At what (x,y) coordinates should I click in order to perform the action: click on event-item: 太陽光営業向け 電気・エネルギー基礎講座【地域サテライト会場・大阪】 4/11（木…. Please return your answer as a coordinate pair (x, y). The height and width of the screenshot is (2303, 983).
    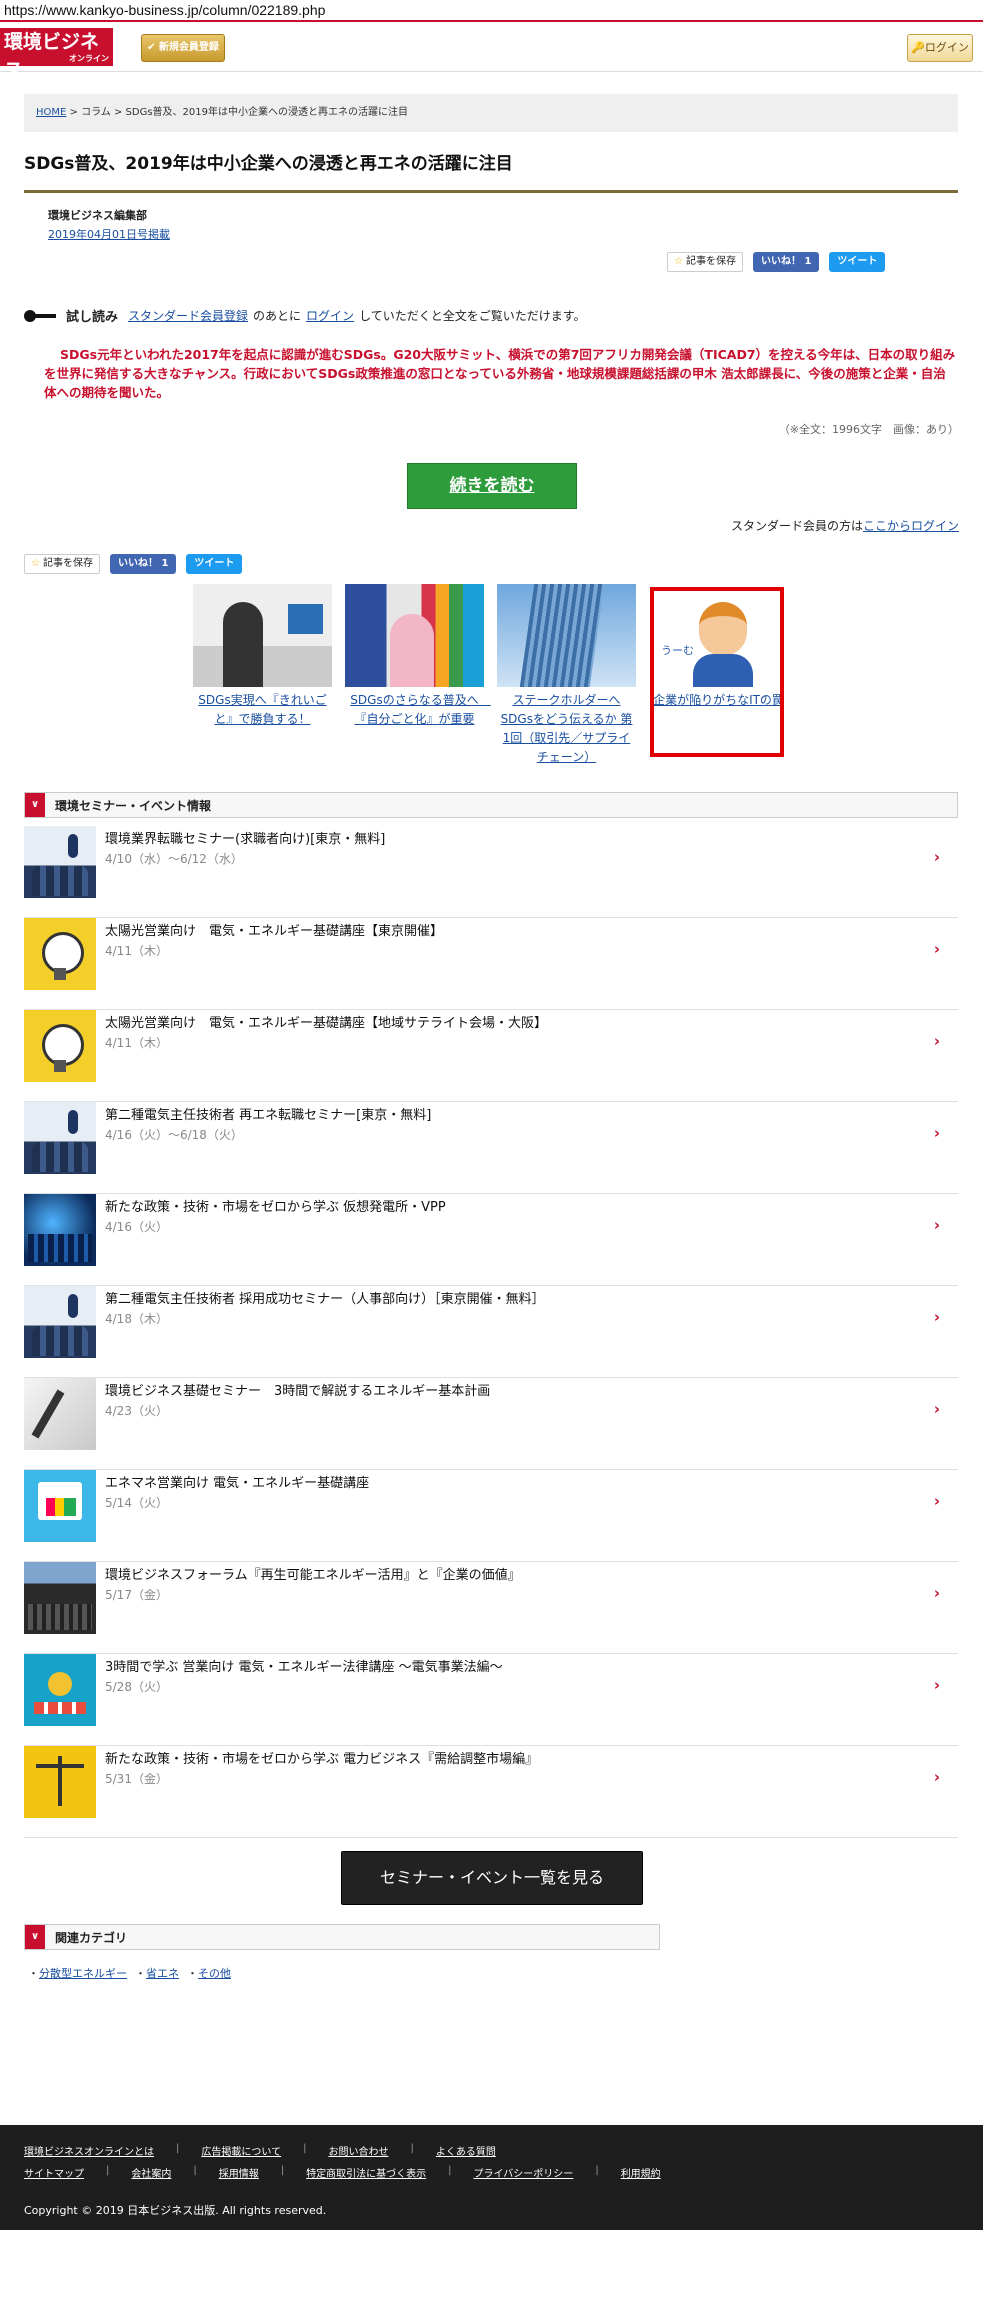
    Looking at the image, I should click on (491, 1056).